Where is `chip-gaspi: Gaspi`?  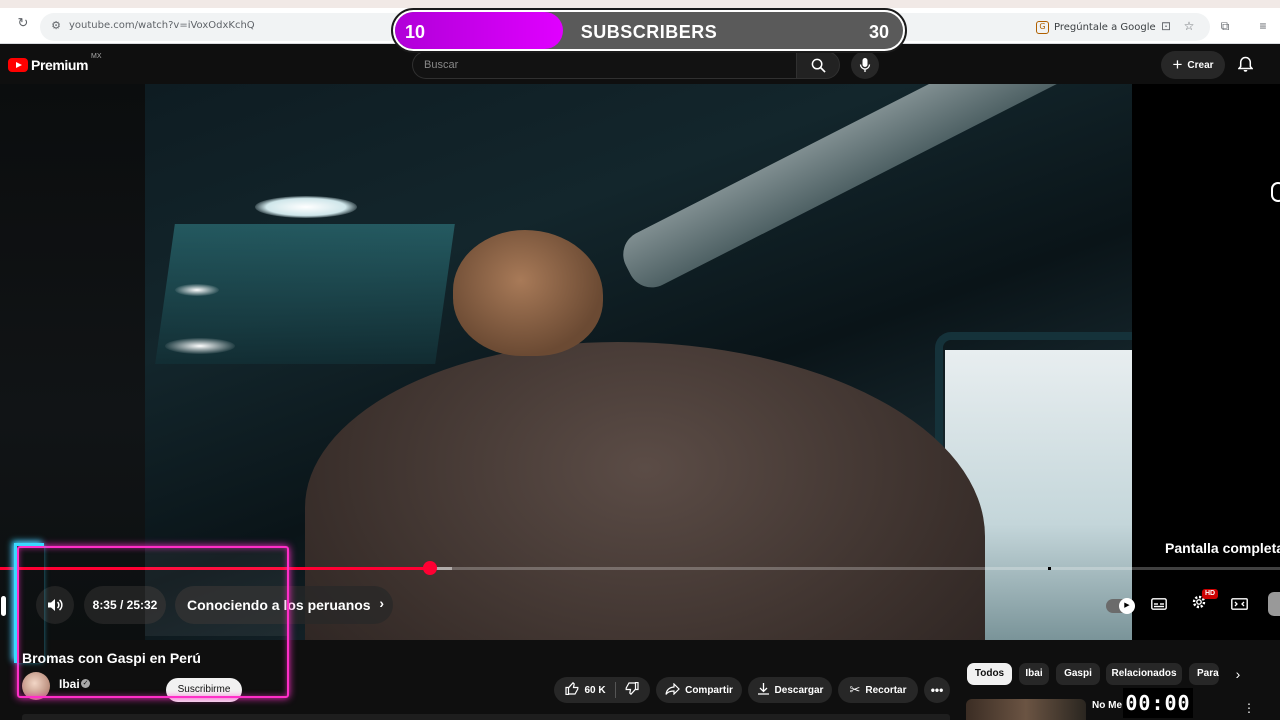
chip-gaspi: Gaspi is located at coordinates (1078, 674).